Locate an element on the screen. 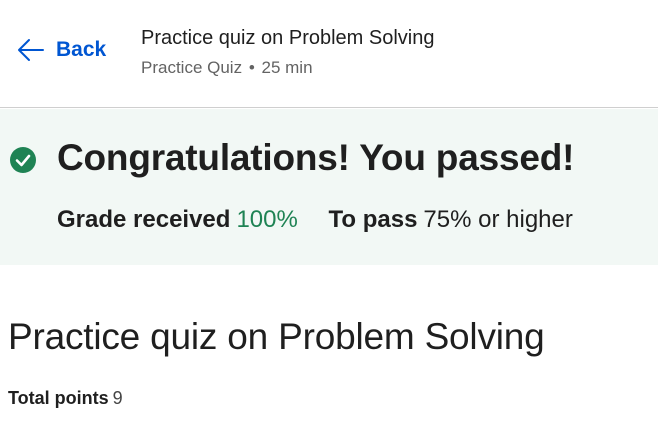  grade-value: 100% is located at coordinates (267, 219).